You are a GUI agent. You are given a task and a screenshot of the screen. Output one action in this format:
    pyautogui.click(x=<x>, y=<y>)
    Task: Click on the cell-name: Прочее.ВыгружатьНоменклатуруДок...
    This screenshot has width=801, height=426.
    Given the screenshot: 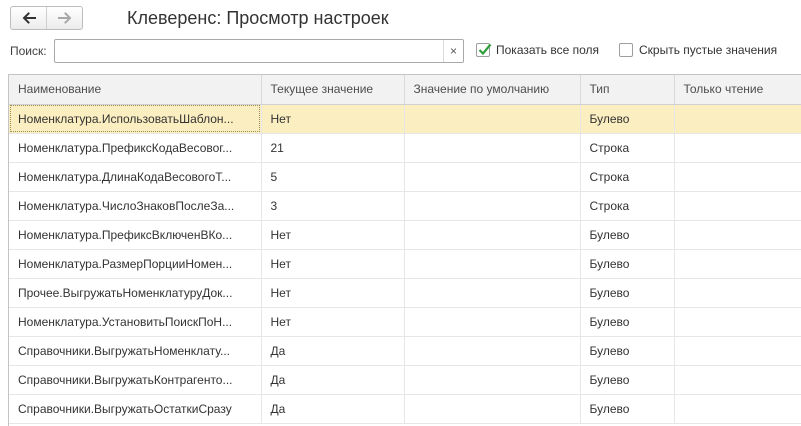 What is the action you would take?
    pyautogui.click(x=135, y=293)
    